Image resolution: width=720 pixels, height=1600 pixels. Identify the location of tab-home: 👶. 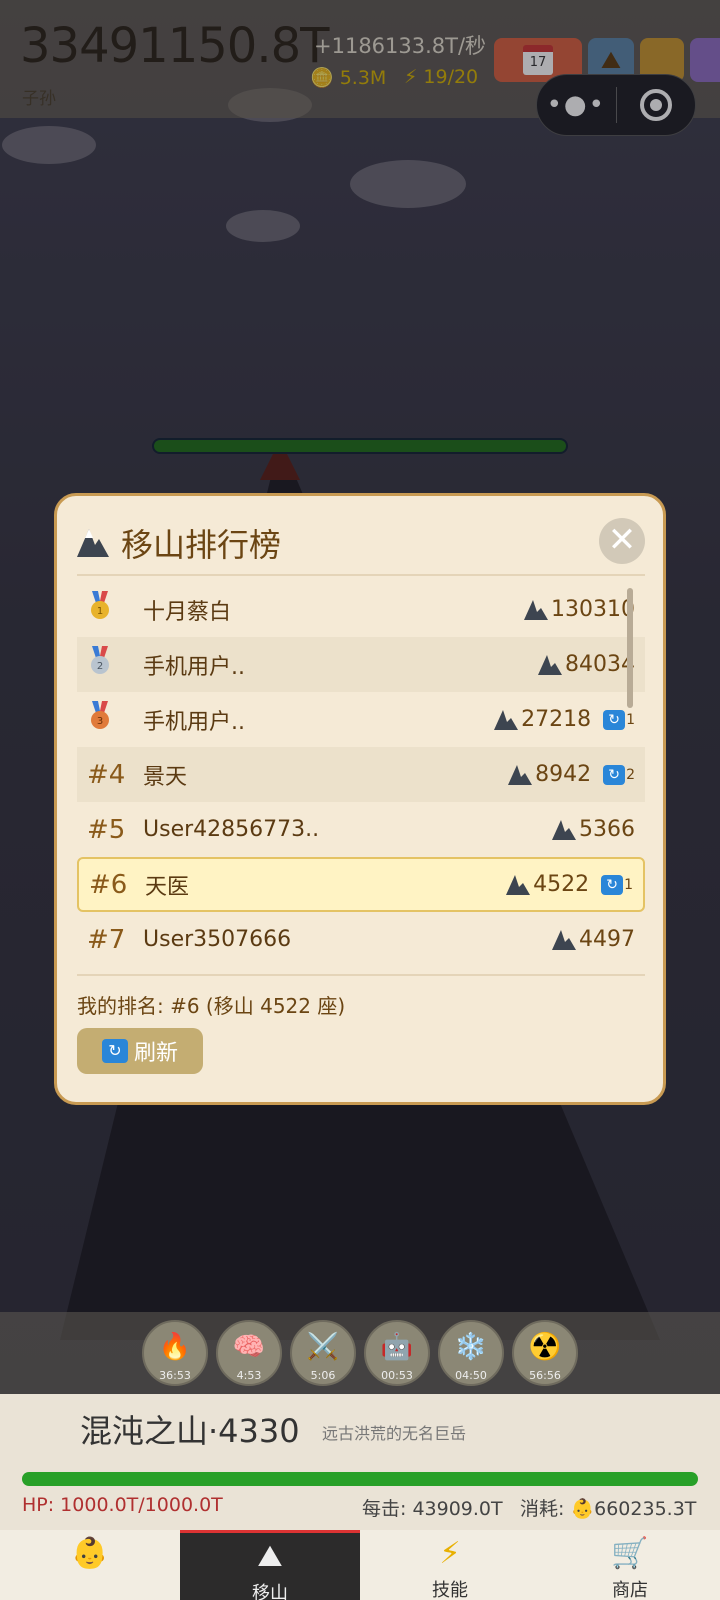
(90, 1565).